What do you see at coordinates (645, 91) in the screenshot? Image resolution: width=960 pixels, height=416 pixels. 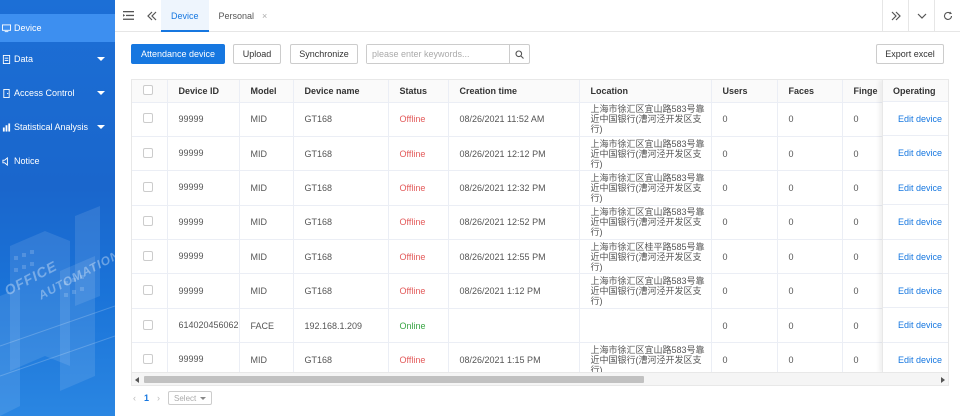 I see `column-header: Location` at bounding box center [645, 91].